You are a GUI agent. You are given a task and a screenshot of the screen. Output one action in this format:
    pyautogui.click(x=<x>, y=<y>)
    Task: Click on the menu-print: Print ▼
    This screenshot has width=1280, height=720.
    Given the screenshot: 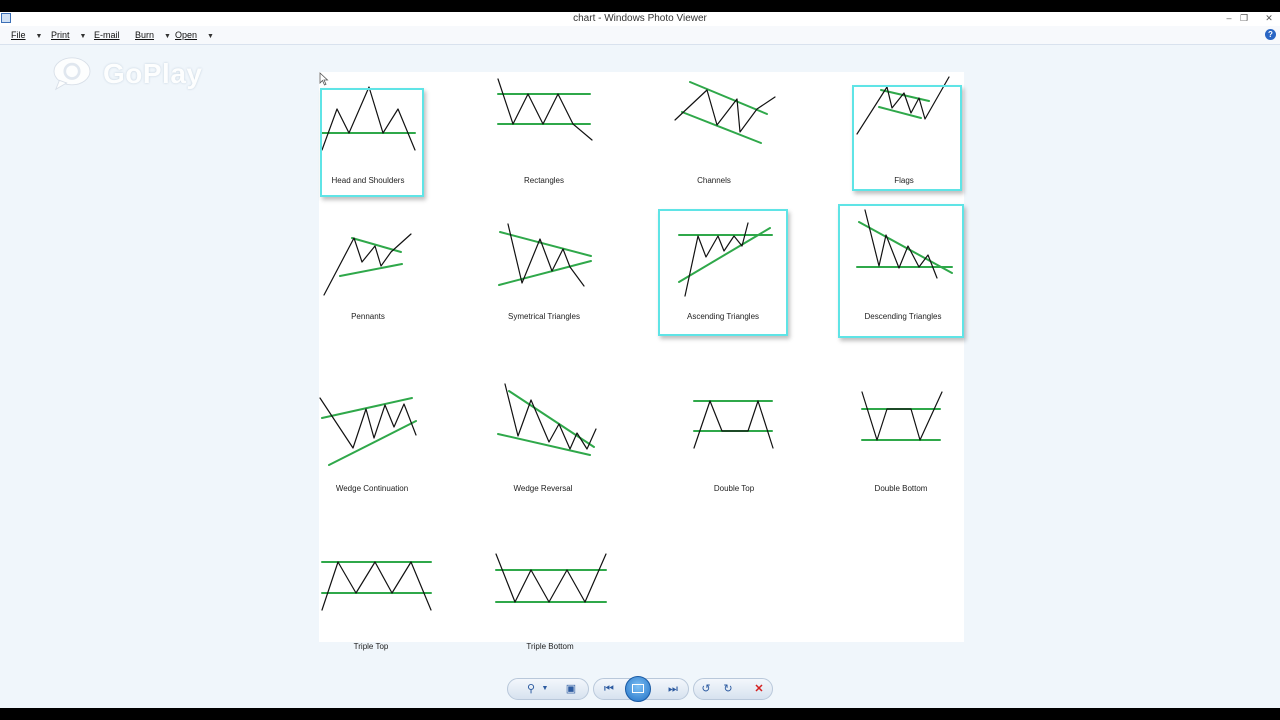 What is the action you would take?
    pyautogui.click(x=68, y=36)
    